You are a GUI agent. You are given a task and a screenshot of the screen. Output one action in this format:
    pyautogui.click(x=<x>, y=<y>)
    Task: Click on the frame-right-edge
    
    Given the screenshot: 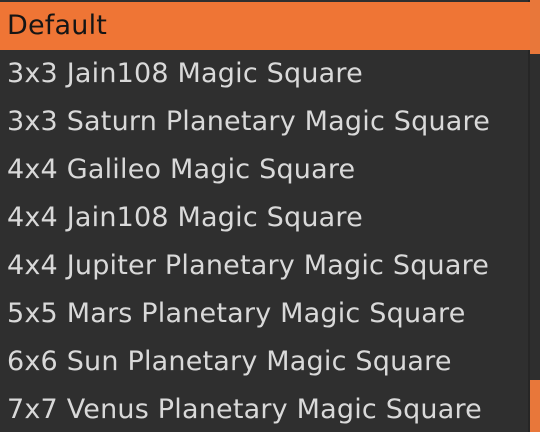 What is the action you would take?
    pyautogui.click(x=535, y=27)
    